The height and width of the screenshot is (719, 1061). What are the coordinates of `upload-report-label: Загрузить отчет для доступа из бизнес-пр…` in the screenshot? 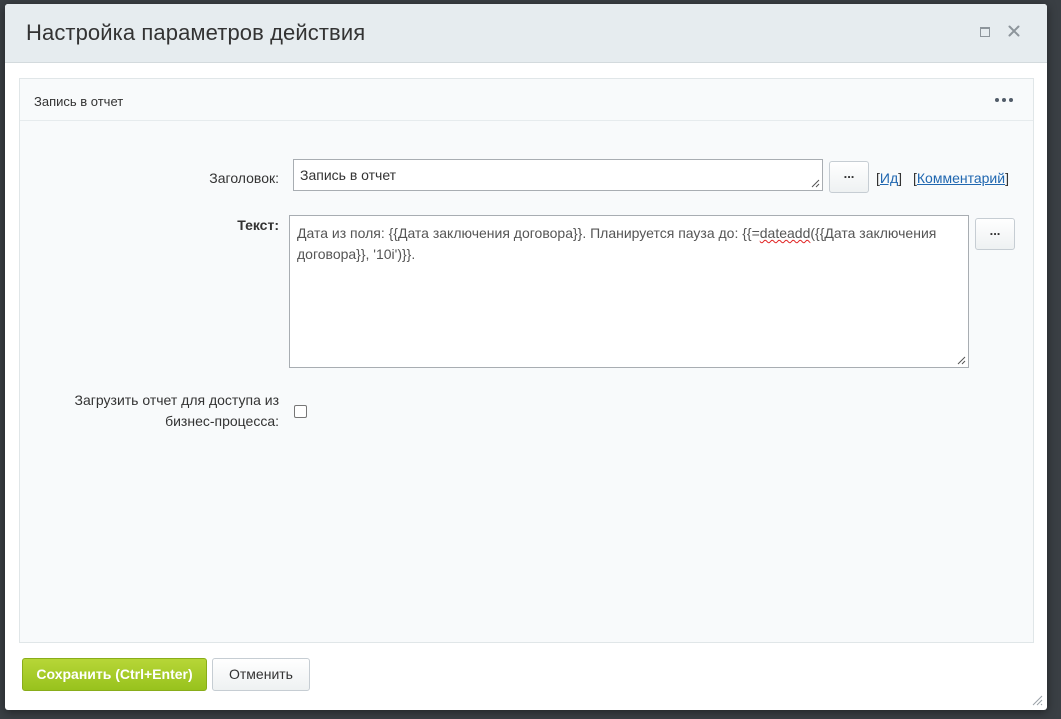 It's located at (159, 411).